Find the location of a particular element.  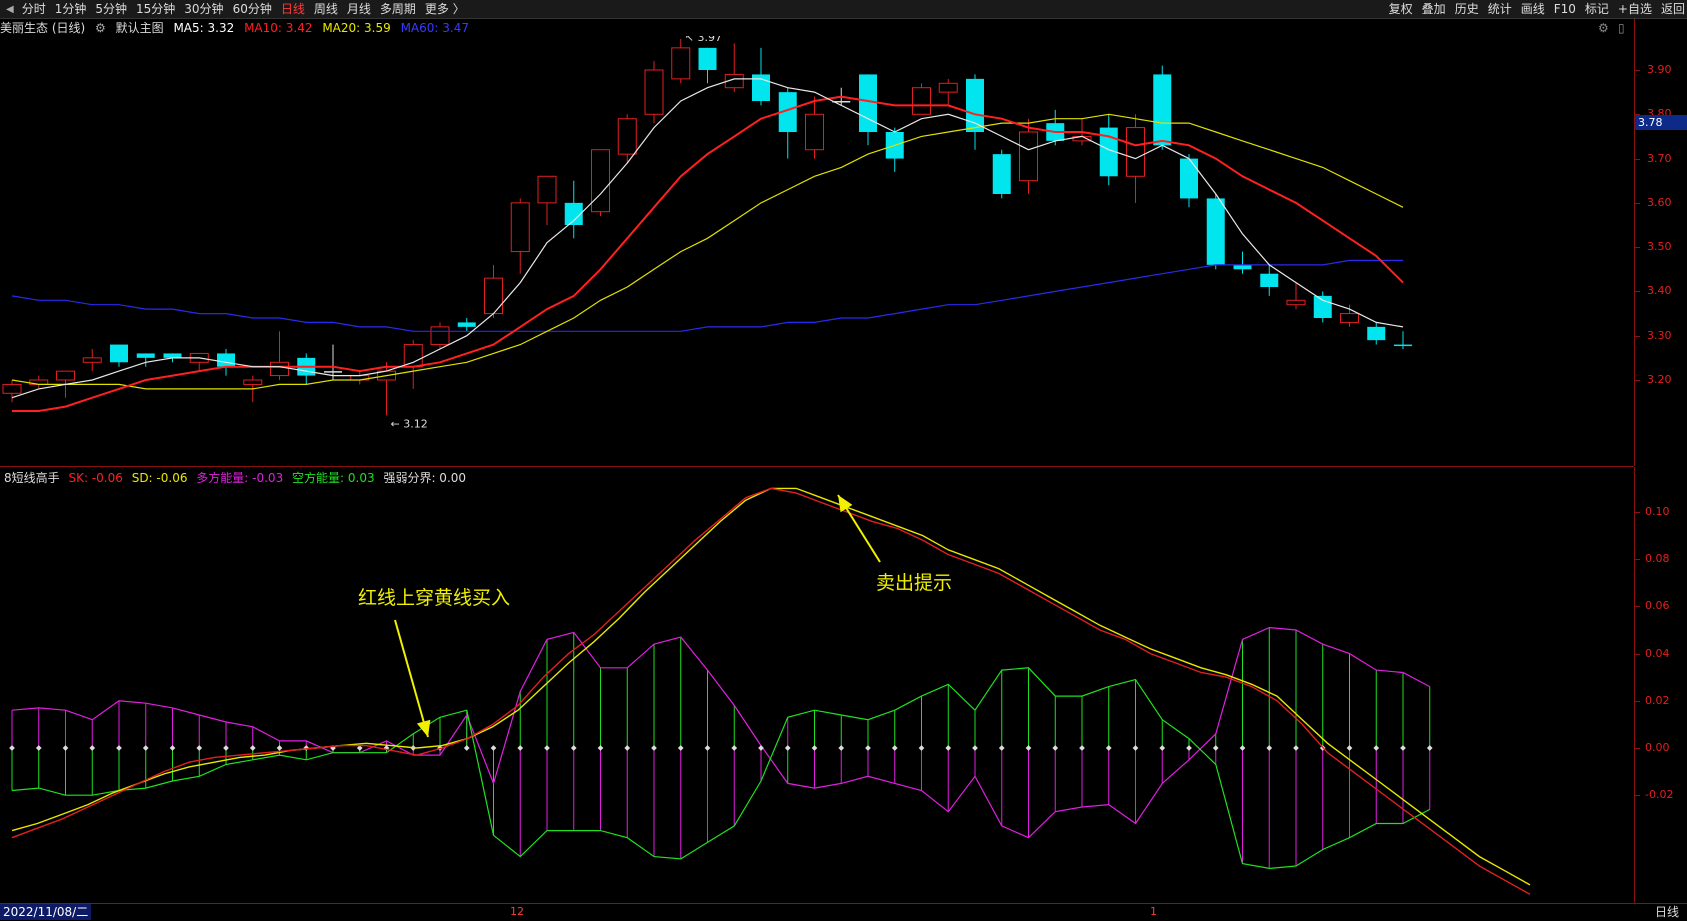

tab-1: 1分钟 is located at coordinates (71, 9).